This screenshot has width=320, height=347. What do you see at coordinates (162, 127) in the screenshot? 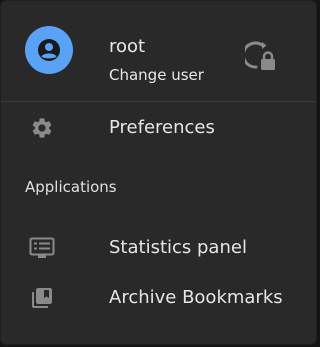
I see `preferences-label: Preferences` at bounding box center [162, 127].